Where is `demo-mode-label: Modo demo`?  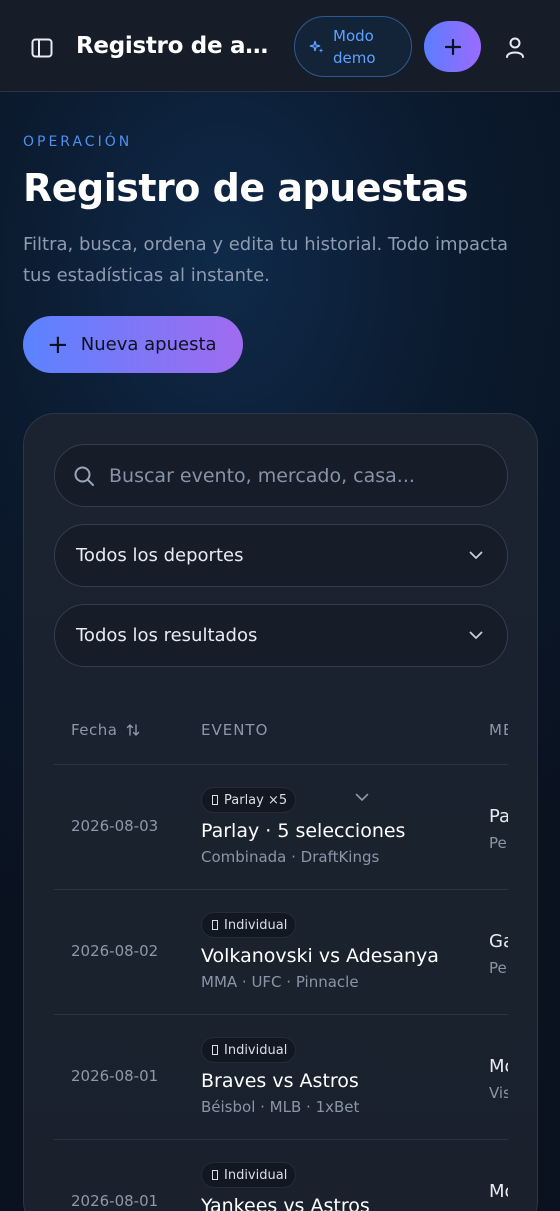
demo-mode-label: Modo demo is located at coordinates (354, 46).